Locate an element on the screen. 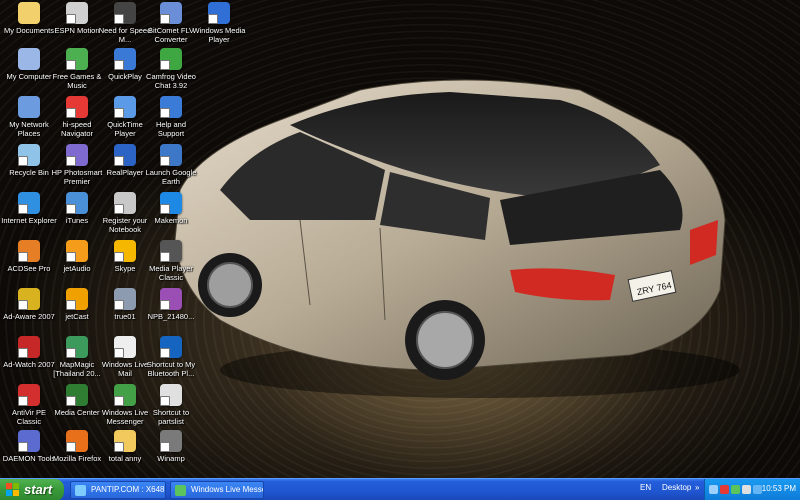  live-messenger-icon is located at coordinates (125, 395).